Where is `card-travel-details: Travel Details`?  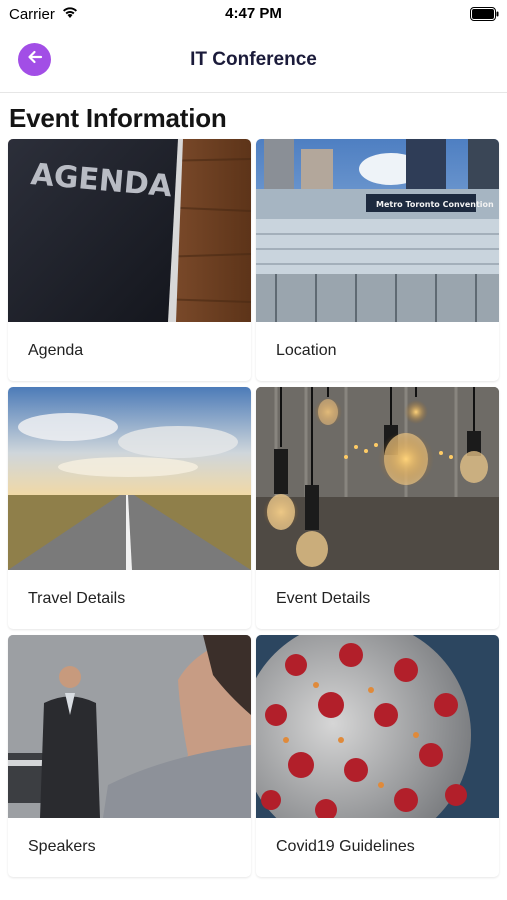
card-travel-details: Travel Details is located at coordinates (129, 508).